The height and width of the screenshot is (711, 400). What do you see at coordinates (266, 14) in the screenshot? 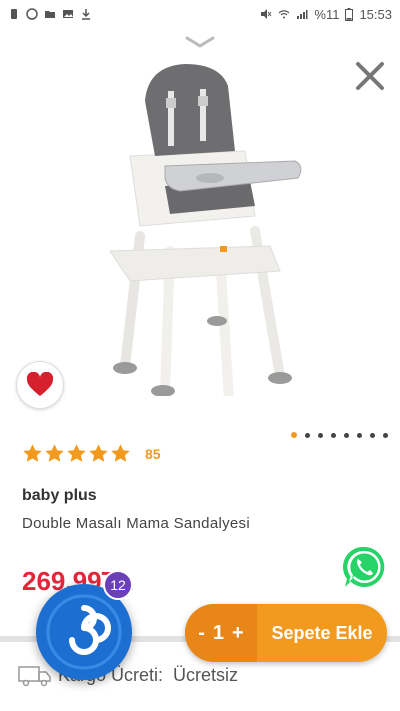
I see `mute-icon` at bounding box center [266, 14].